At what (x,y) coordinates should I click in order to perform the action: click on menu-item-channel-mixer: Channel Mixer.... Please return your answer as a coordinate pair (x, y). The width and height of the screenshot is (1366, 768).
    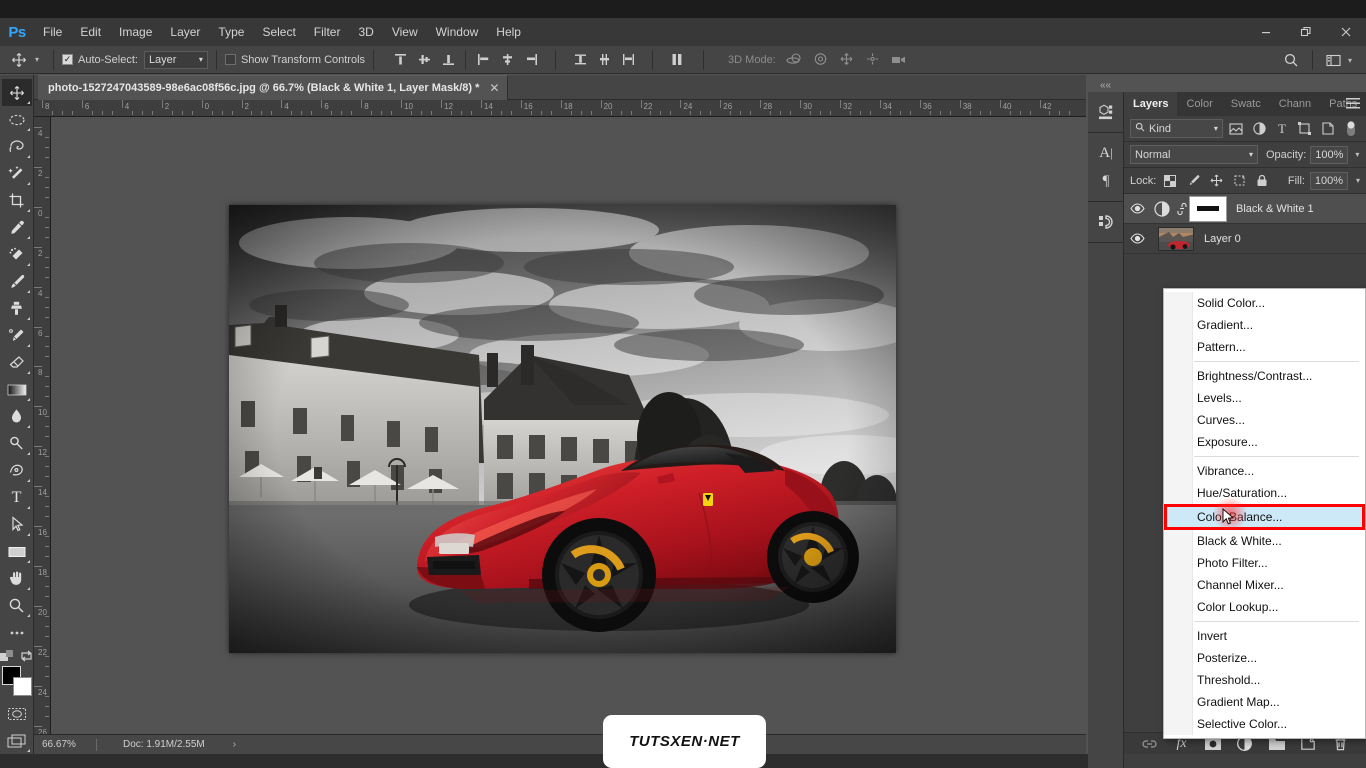
    Looking at the image, I should click on (1264, 585).